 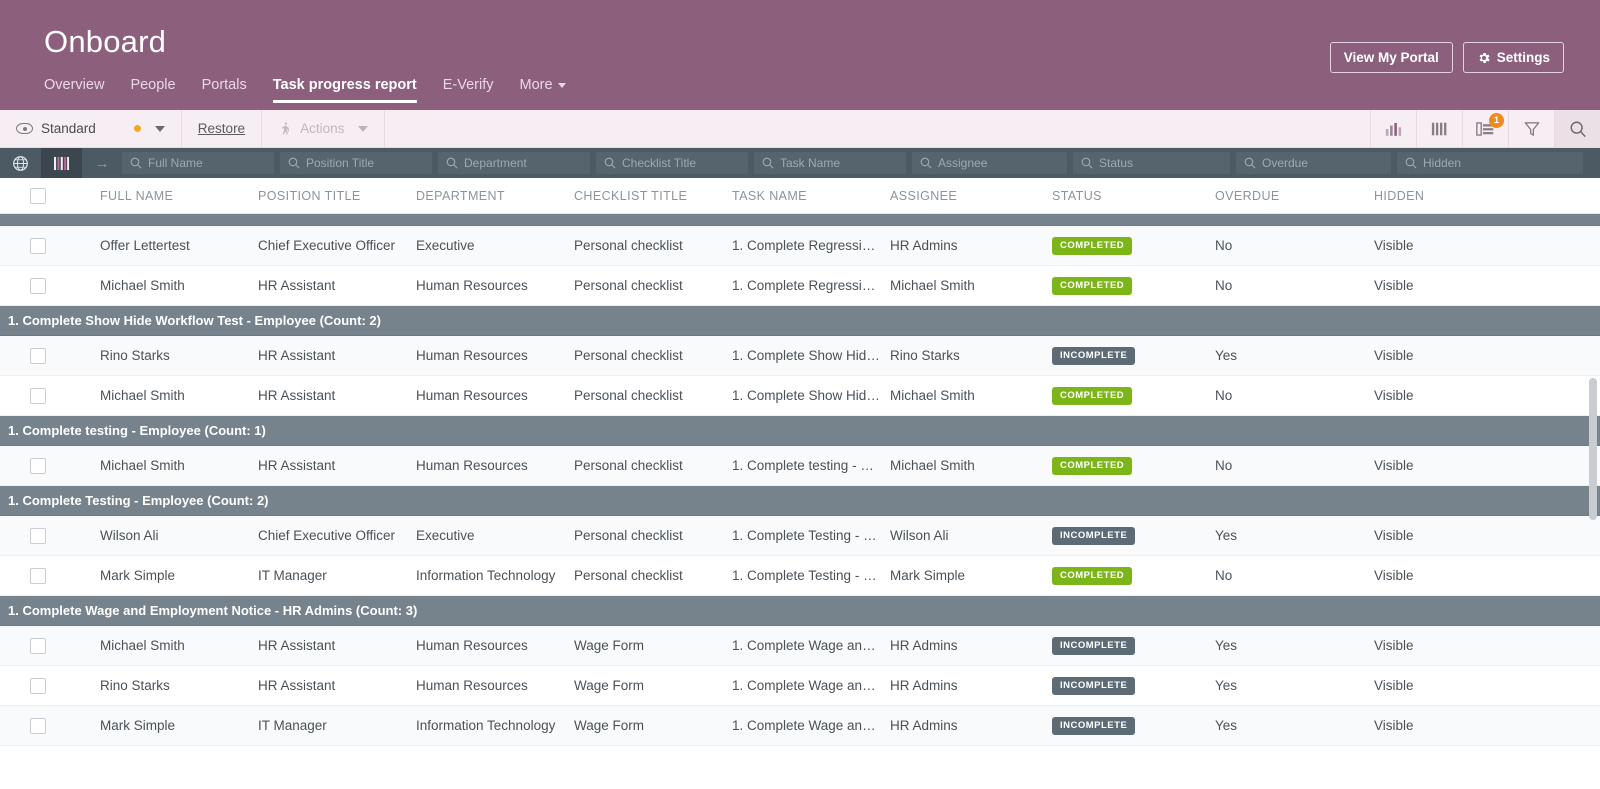 What do you see at coordinates (129, 535) in the screenshot?
I see `cell-full-name: Wilson Ali` at bounding box center [129, 535].